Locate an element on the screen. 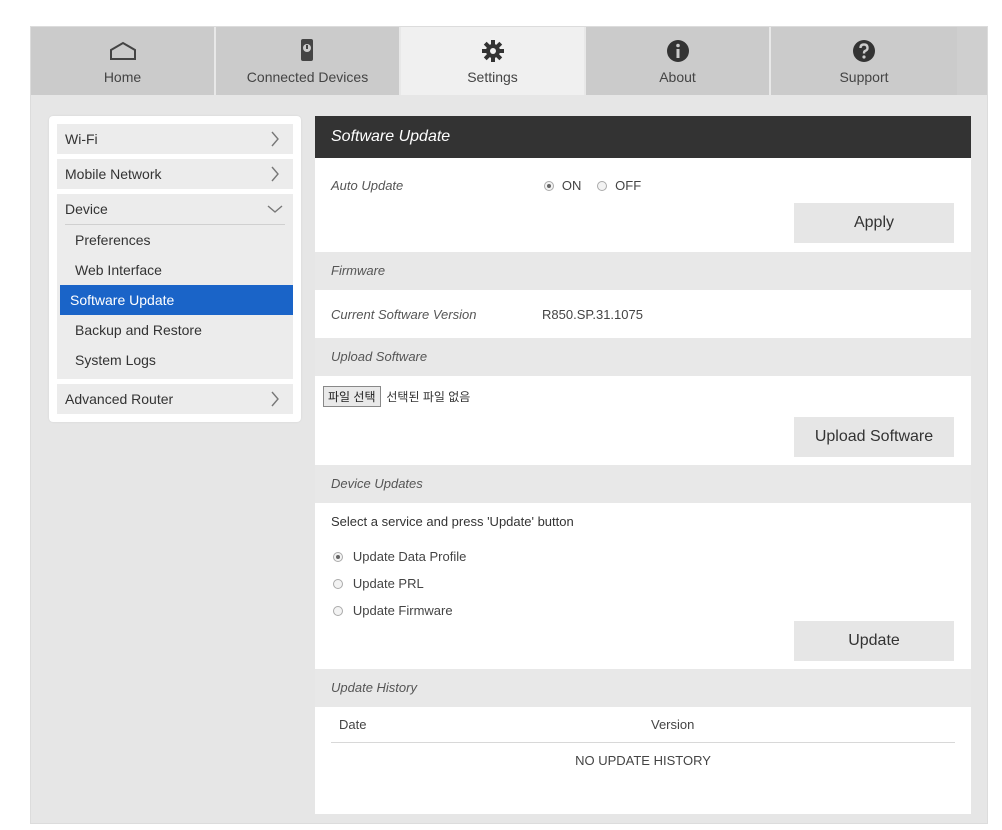 This screenshot has width=1002, height=830. update-option-label: Update Data Profile is located at coordinates (409, 556).